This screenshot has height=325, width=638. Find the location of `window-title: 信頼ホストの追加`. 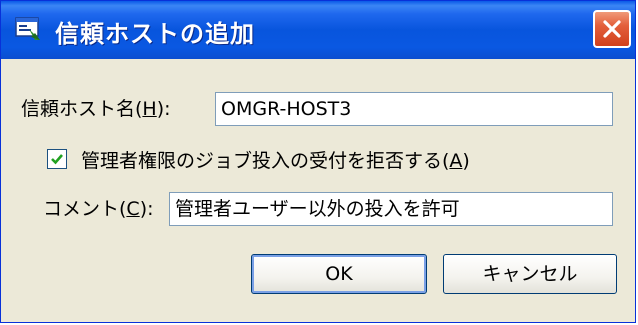

window-title: 信頼ホストの追加 is located at coordinates (155, 34).